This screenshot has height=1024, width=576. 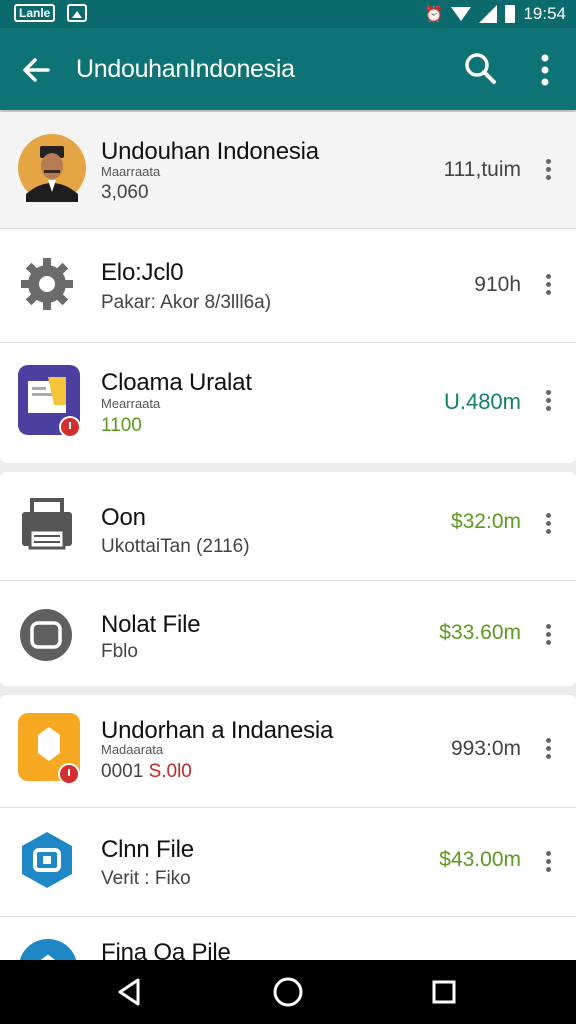 I want to click on item-subtitle: Madaarata, so click(x=132, y=749).